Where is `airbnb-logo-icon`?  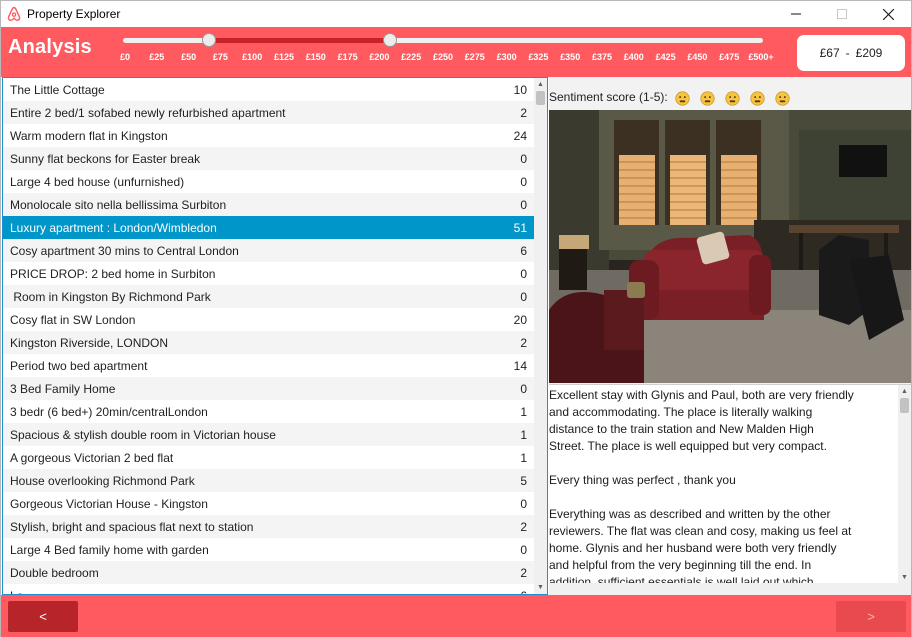 airbnb-logo-icon is located at coordinates (14, 14).